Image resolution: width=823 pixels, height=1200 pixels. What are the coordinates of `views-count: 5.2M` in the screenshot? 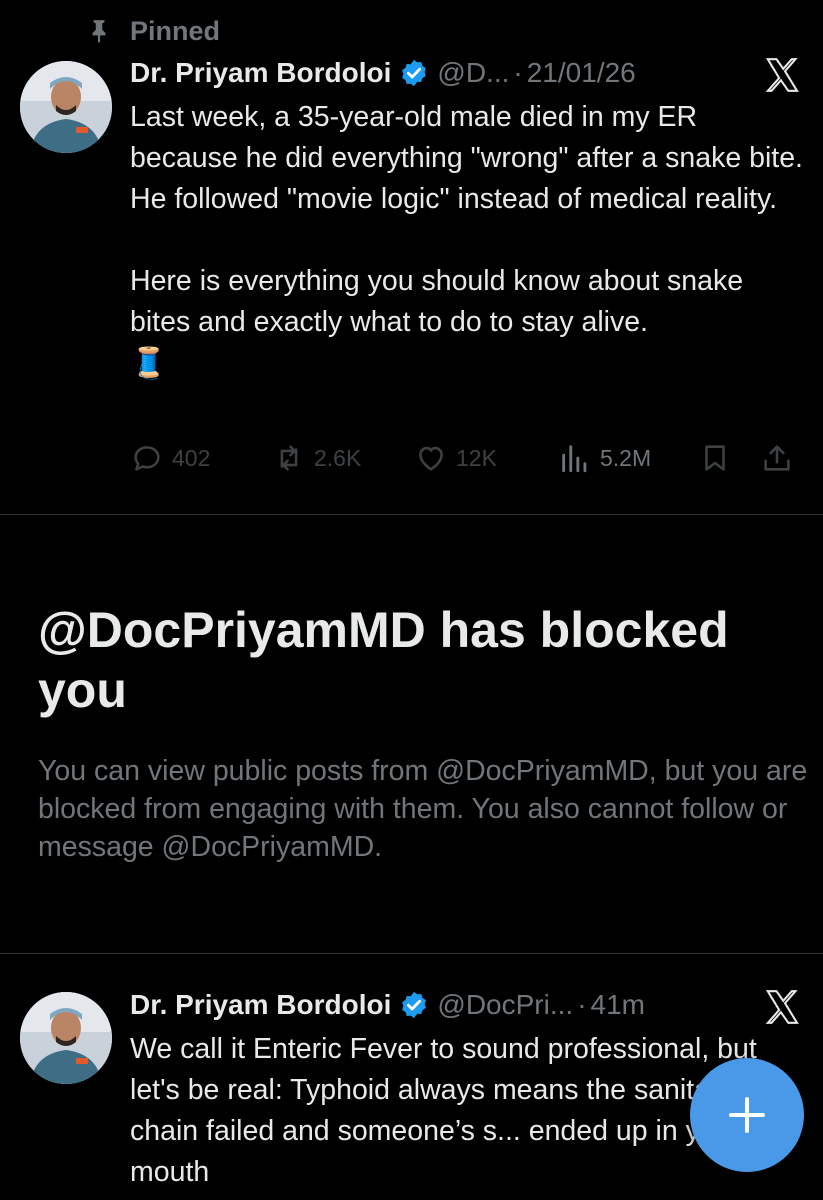 It's located at (626, 457).